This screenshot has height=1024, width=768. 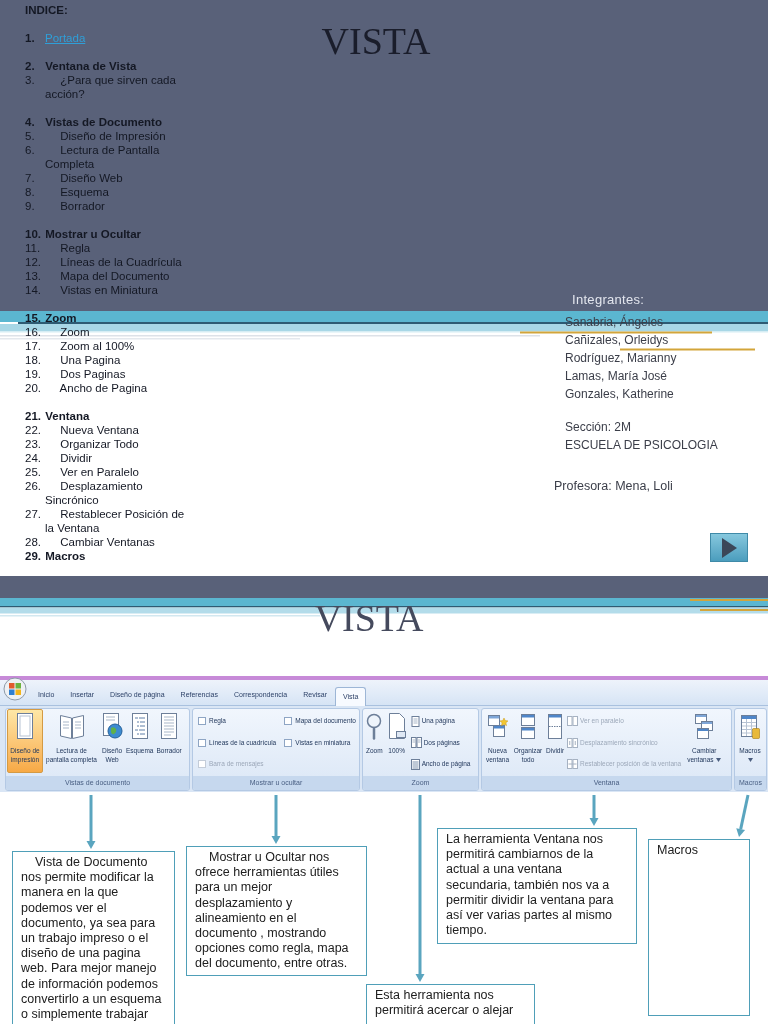 I want to click on index-entry: 16. Zoom, so click(x=57, y=332).